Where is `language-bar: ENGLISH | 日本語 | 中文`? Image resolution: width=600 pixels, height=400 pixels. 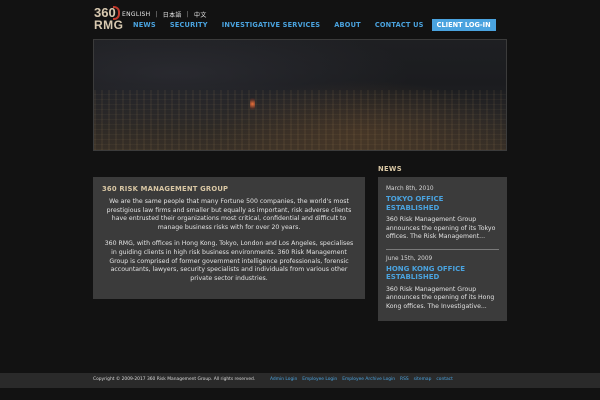
language-bar: ENGLISH | 日本語 | 中文 is located at coordinates (164, 14).